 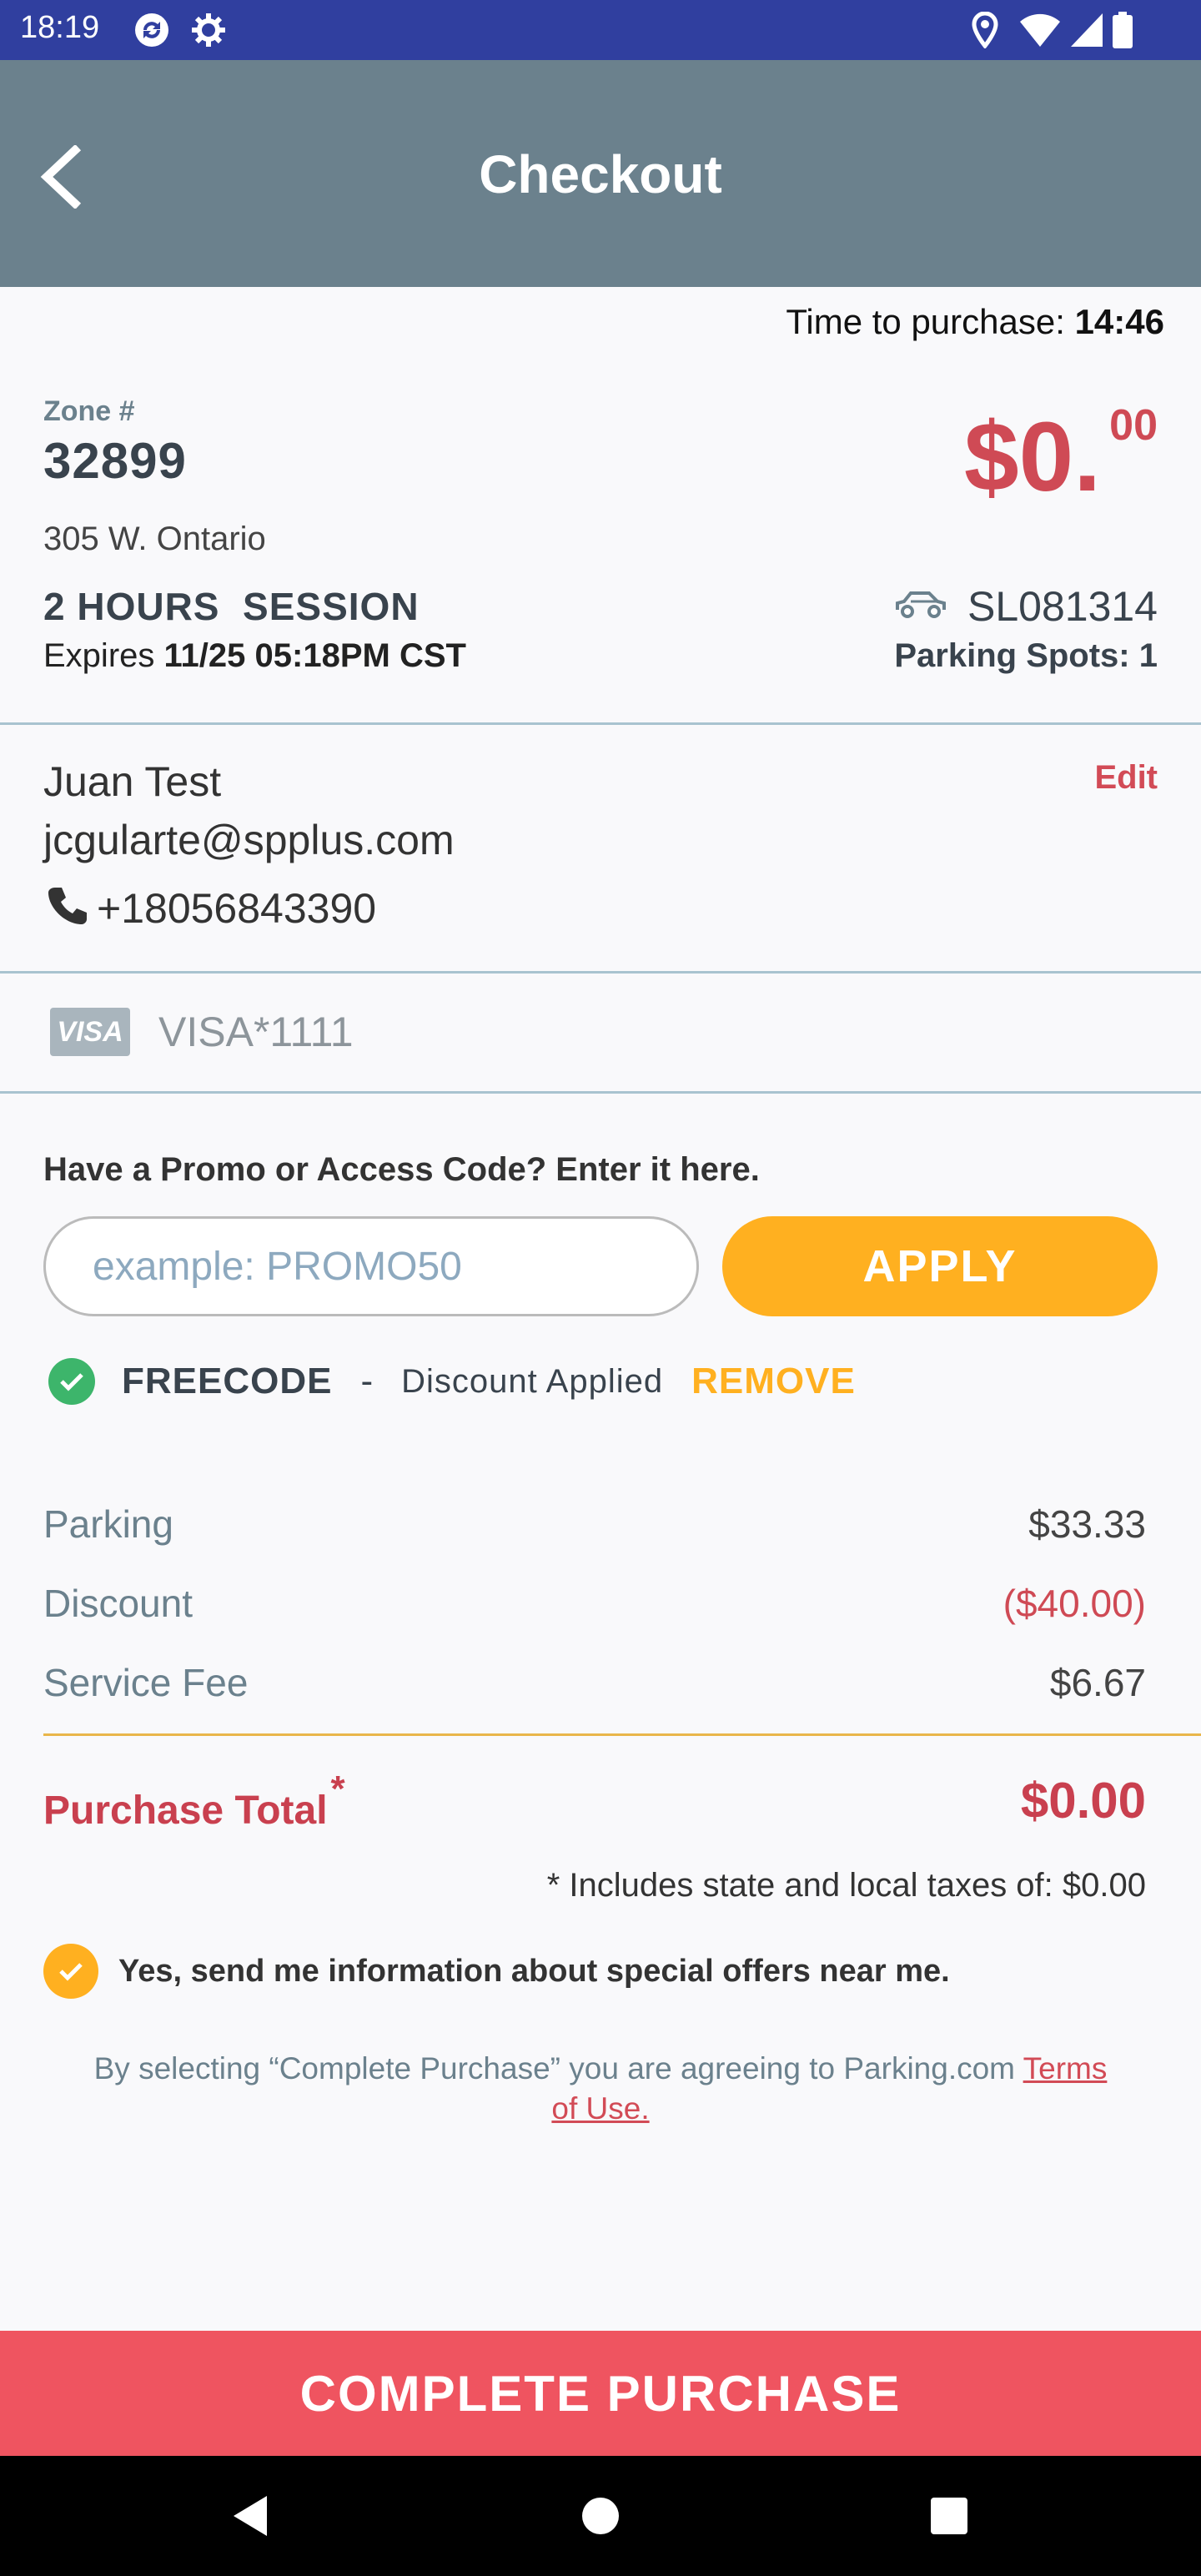 I want to click on session-expires: Expires 11/25 05:18PM CST, so click(x=255, y=656).